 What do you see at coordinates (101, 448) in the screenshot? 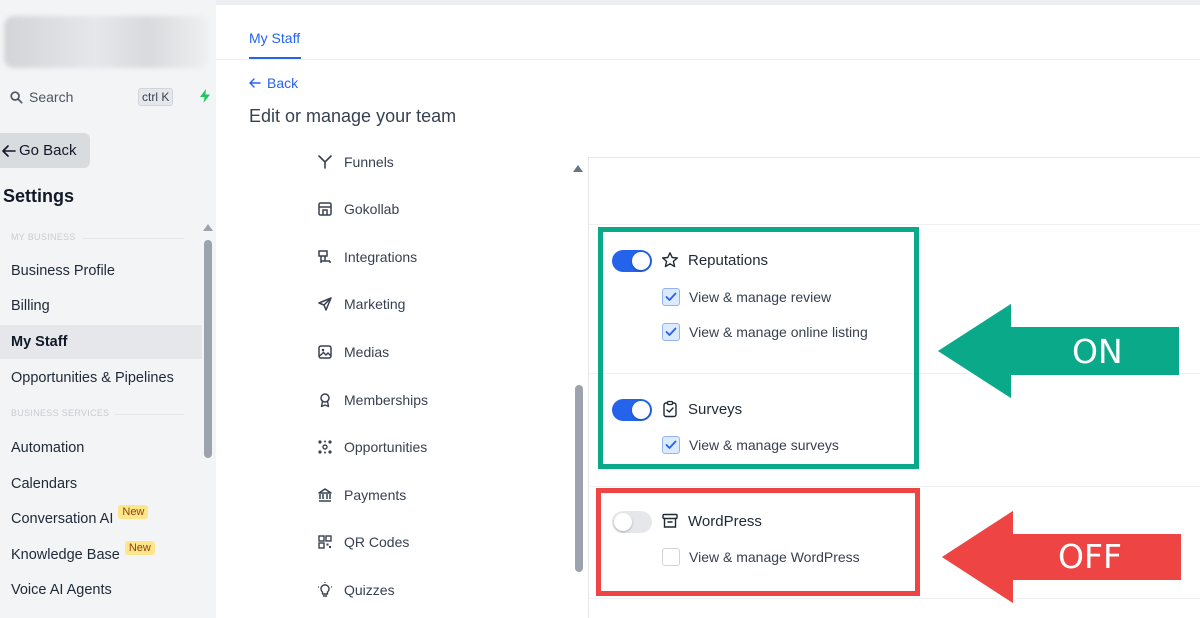
I see `sidebar-item-automation: Automation` at bounding box center [101, 448].